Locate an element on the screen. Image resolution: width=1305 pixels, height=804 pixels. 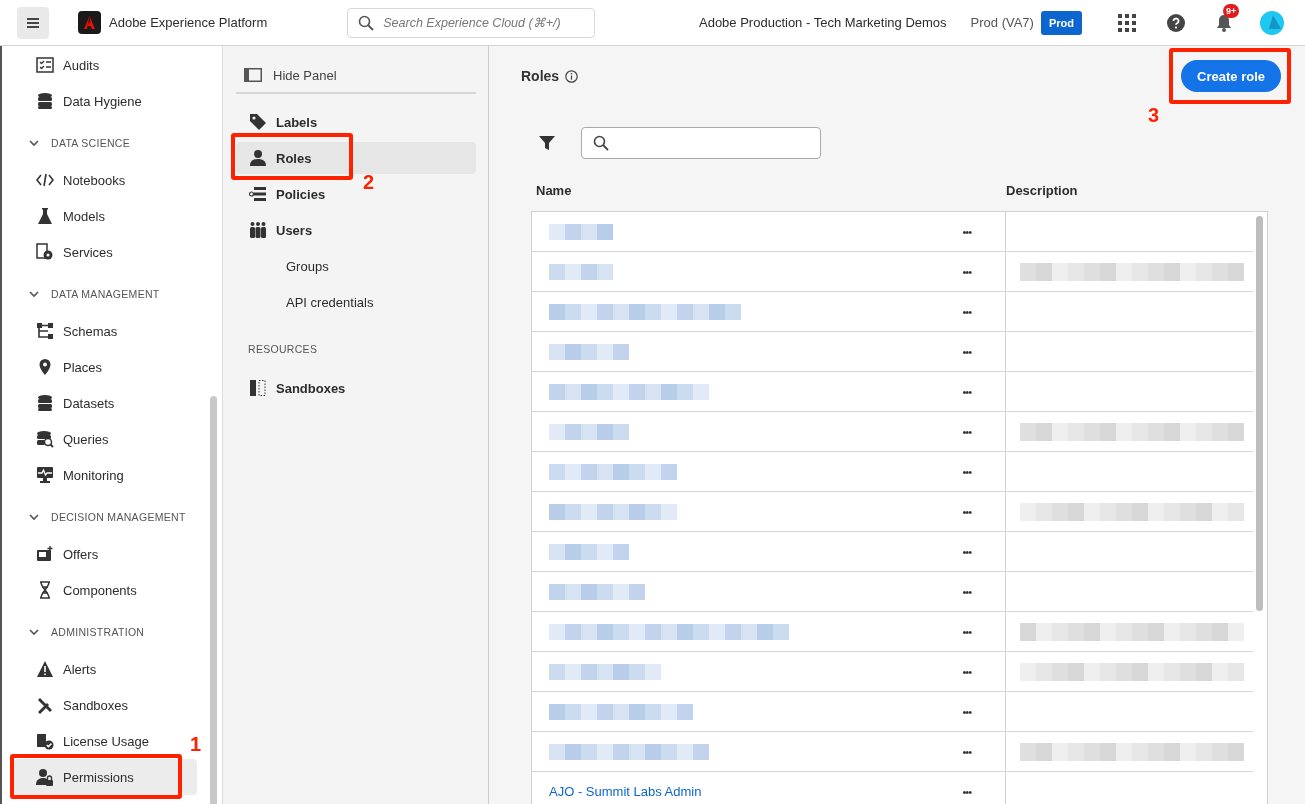
search-field is located at coordinates (701, 143).